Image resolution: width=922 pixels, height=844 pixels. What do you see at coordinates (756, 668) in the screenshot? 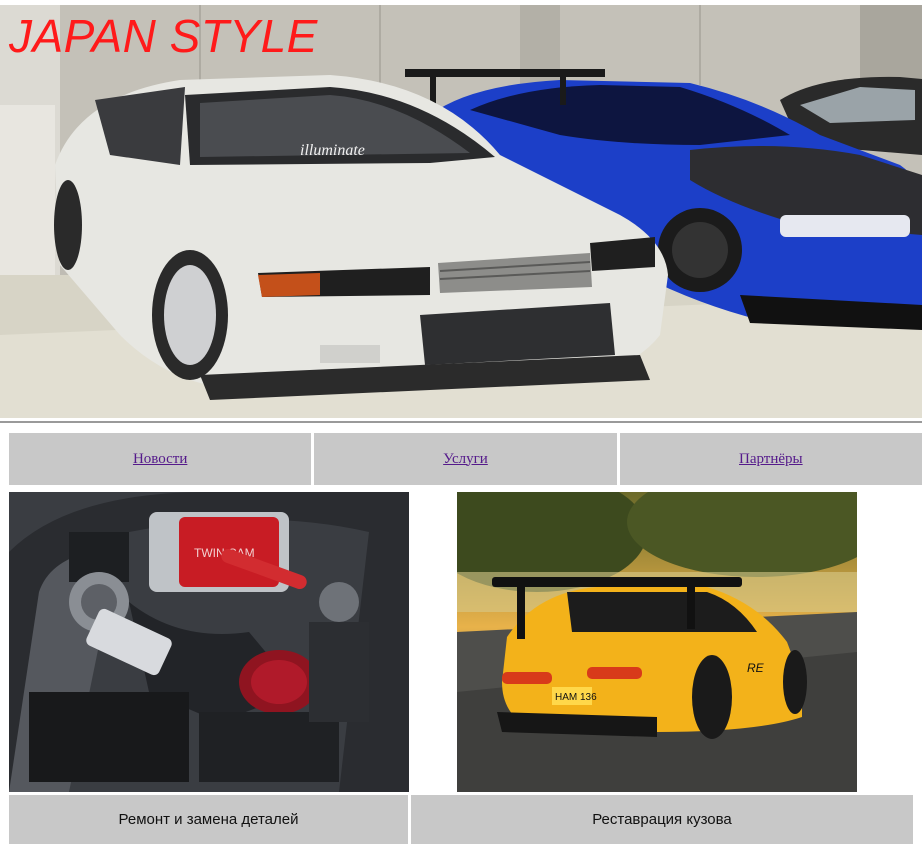
I see `svg-text: RE` at bounding box center [756, 668].